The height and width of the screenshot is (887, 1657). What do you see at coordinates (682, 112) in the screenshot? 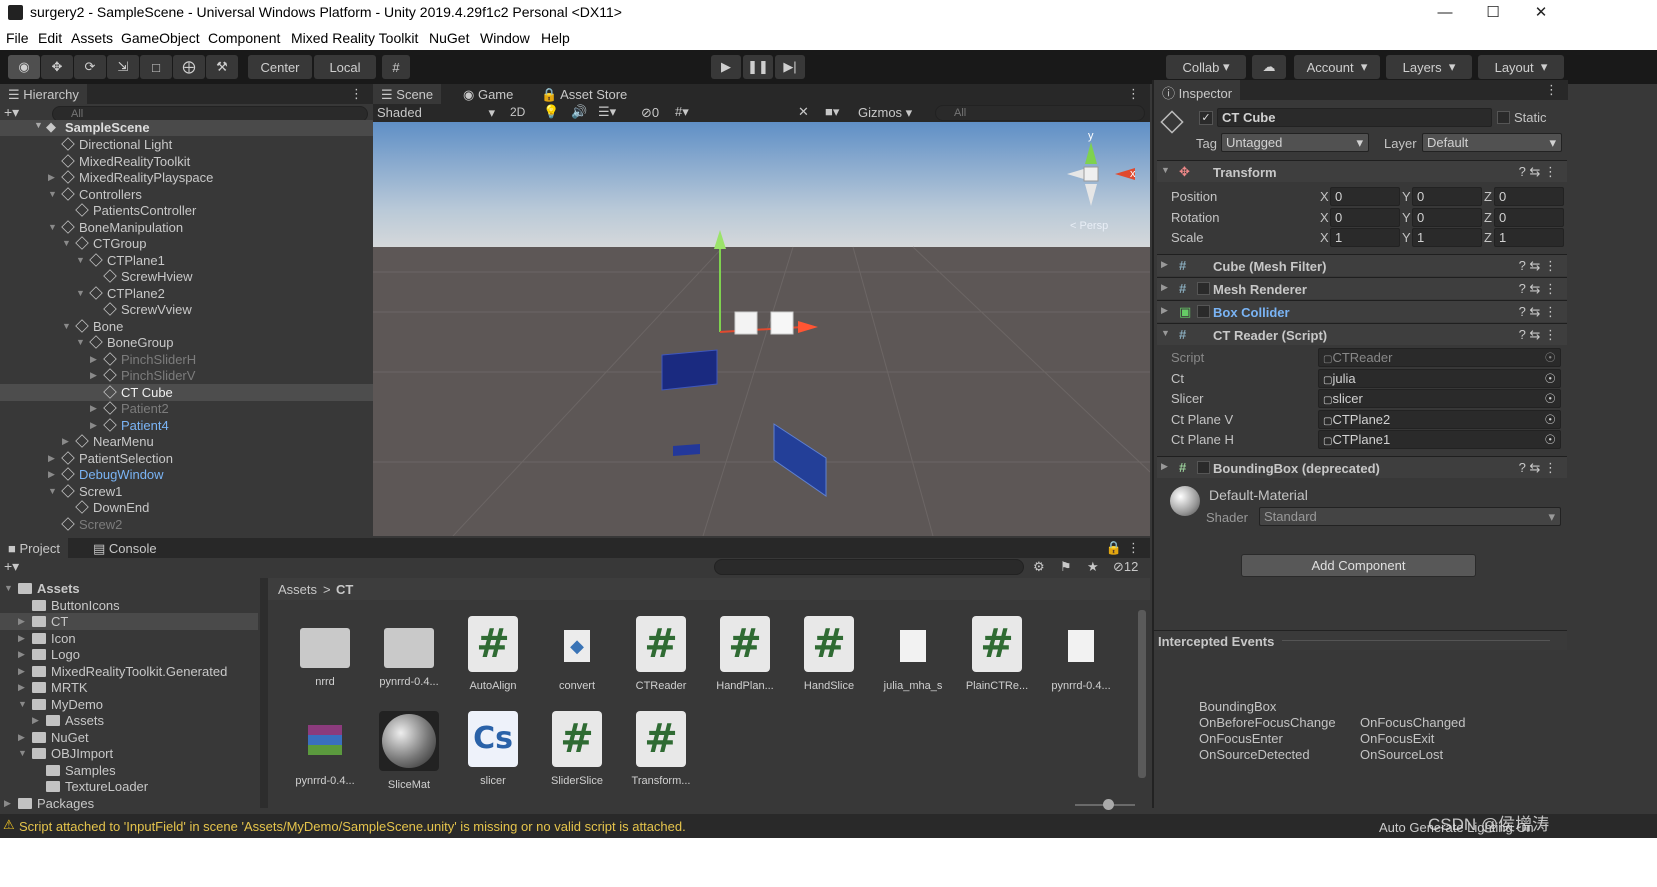
I see `grid-icon: #▾` at bounding box center [682, 112].